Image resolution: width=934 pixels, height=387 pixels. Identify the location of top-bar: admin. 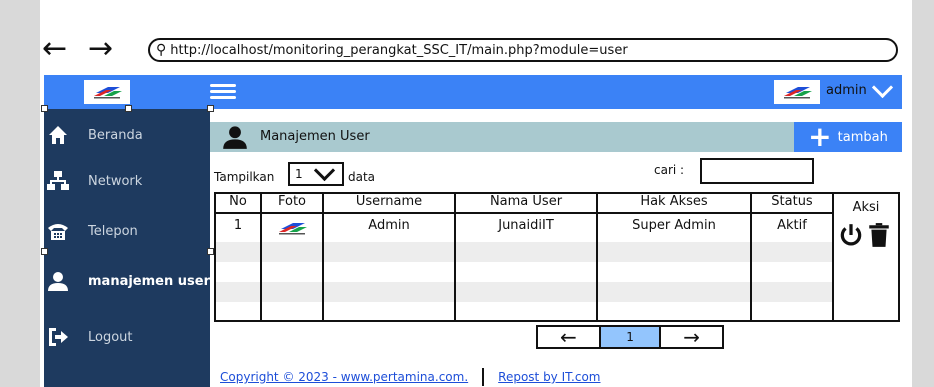
(473, 92).